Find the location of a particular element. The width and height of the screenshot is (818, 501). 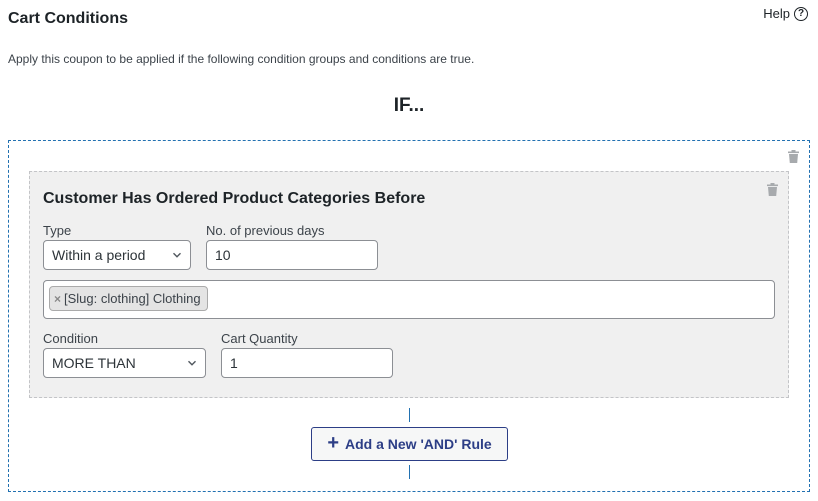

add-and-rule-button: + Add a New 'AND' Rule is located at coordinates (409, 444).